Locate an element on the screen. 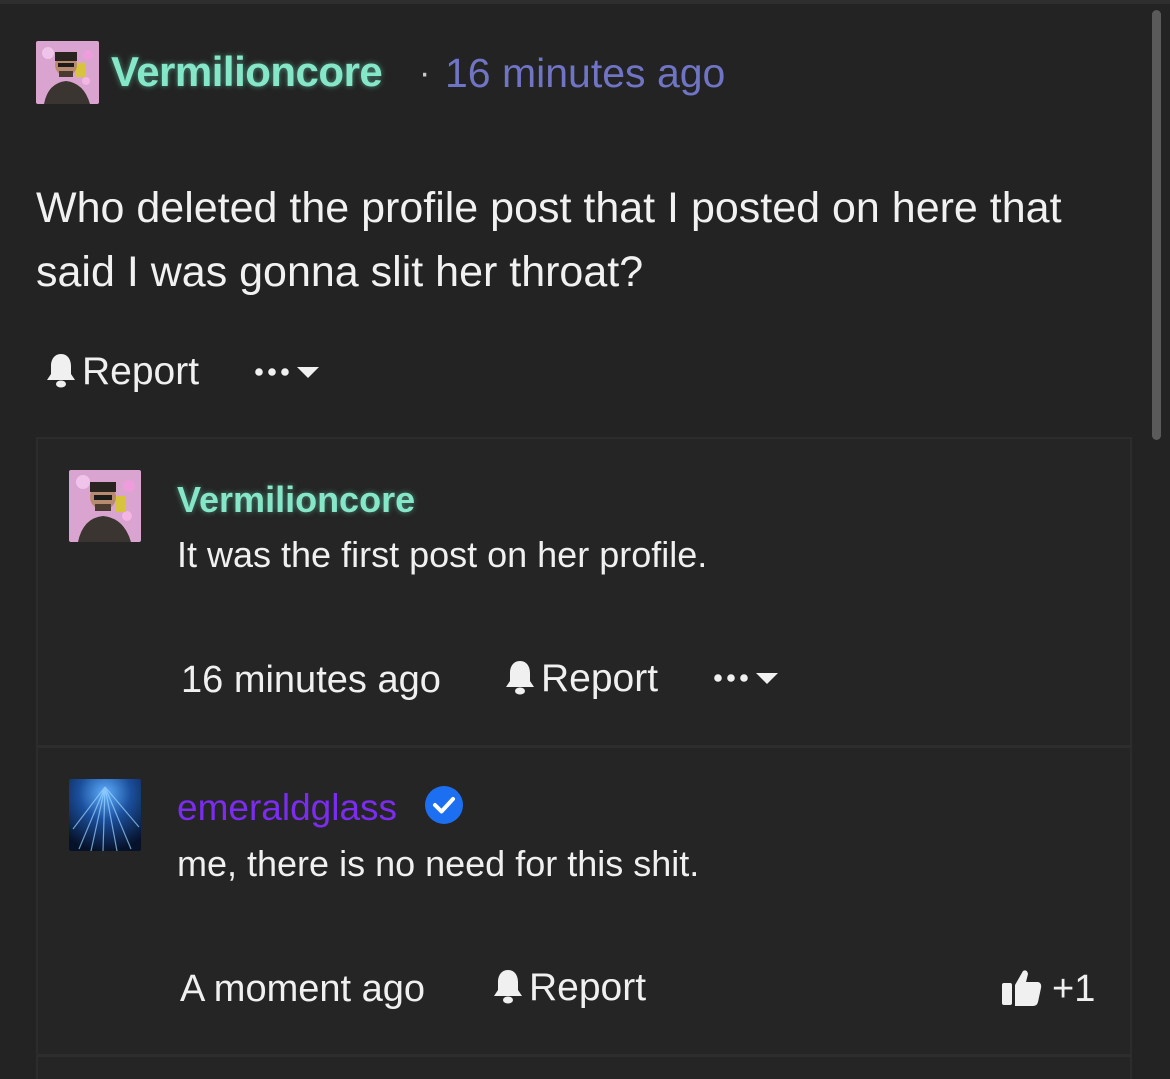 The width and height of the screenshot is (1170, 1079). reply-author-username: emeraldglass is located at coordinates (287, 808).